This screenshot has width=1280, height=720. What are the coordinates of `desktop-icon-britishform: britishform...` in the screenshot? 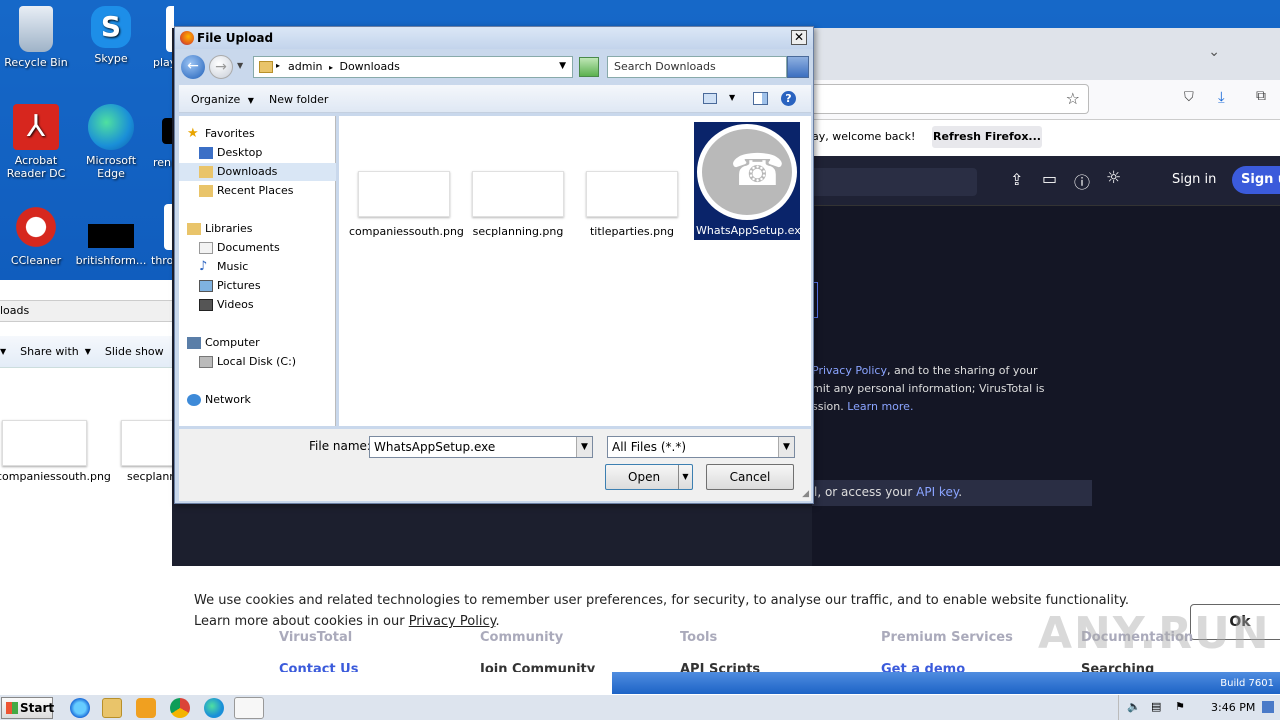 It's located at (111, 235).